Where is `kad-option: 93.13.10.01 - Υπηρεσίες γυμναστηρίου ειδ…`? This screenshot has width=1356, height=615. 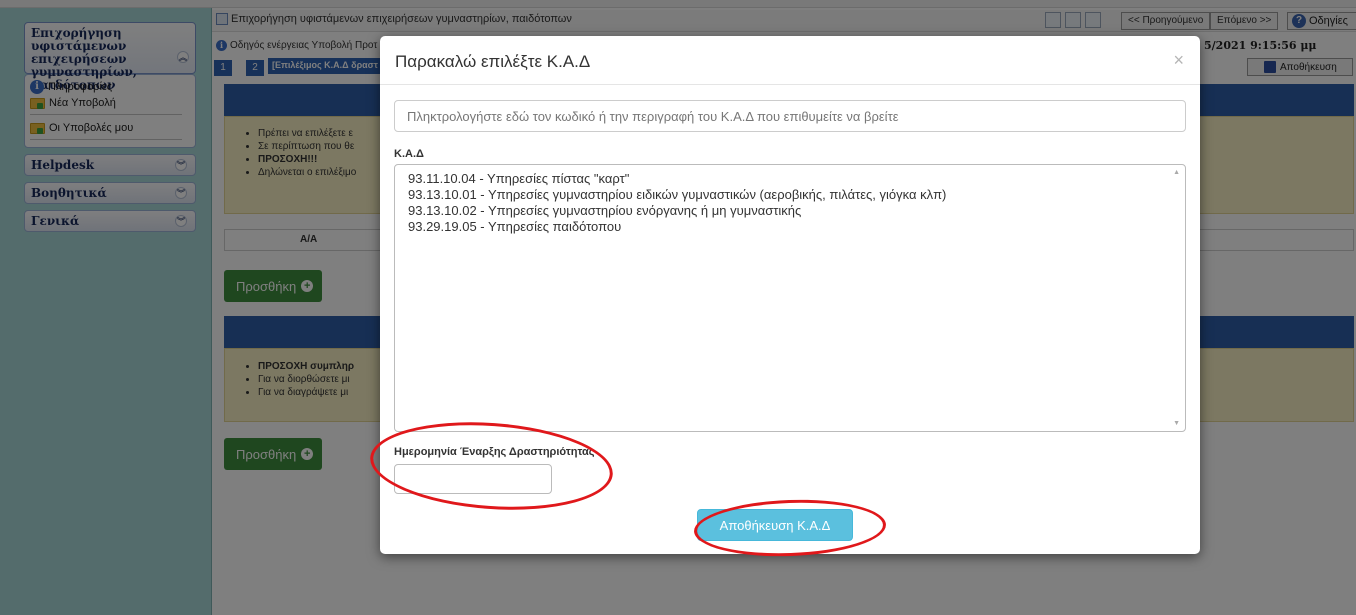 kad-option: 93.13.10.01 - Υπηρεσίες γυμναστηρίου ειδ… is located at coordinates (796, 195).